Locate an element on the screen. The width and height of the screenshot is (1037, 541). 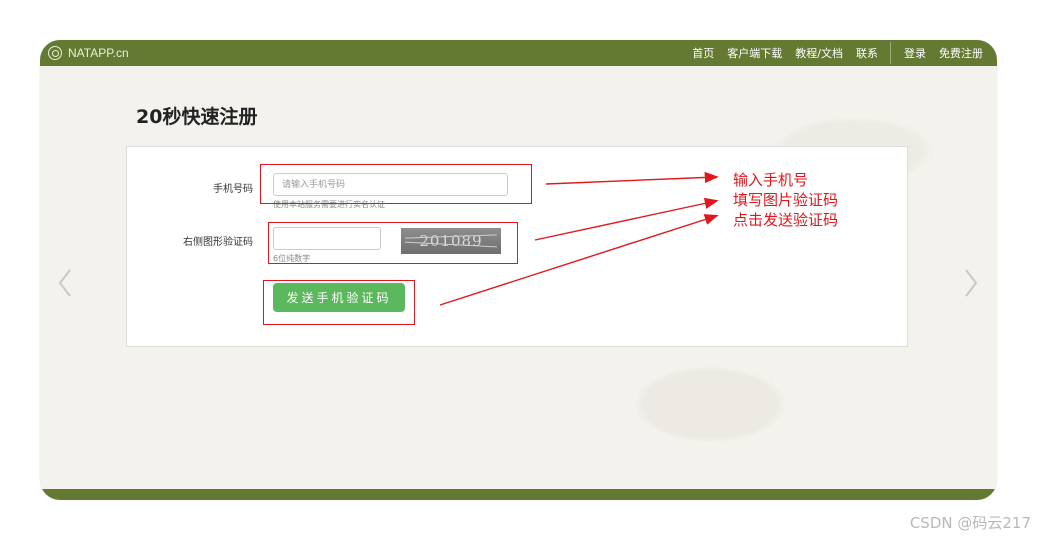
annotation-line-send: 点击发送验证码 is located at coordinates (786, 220).